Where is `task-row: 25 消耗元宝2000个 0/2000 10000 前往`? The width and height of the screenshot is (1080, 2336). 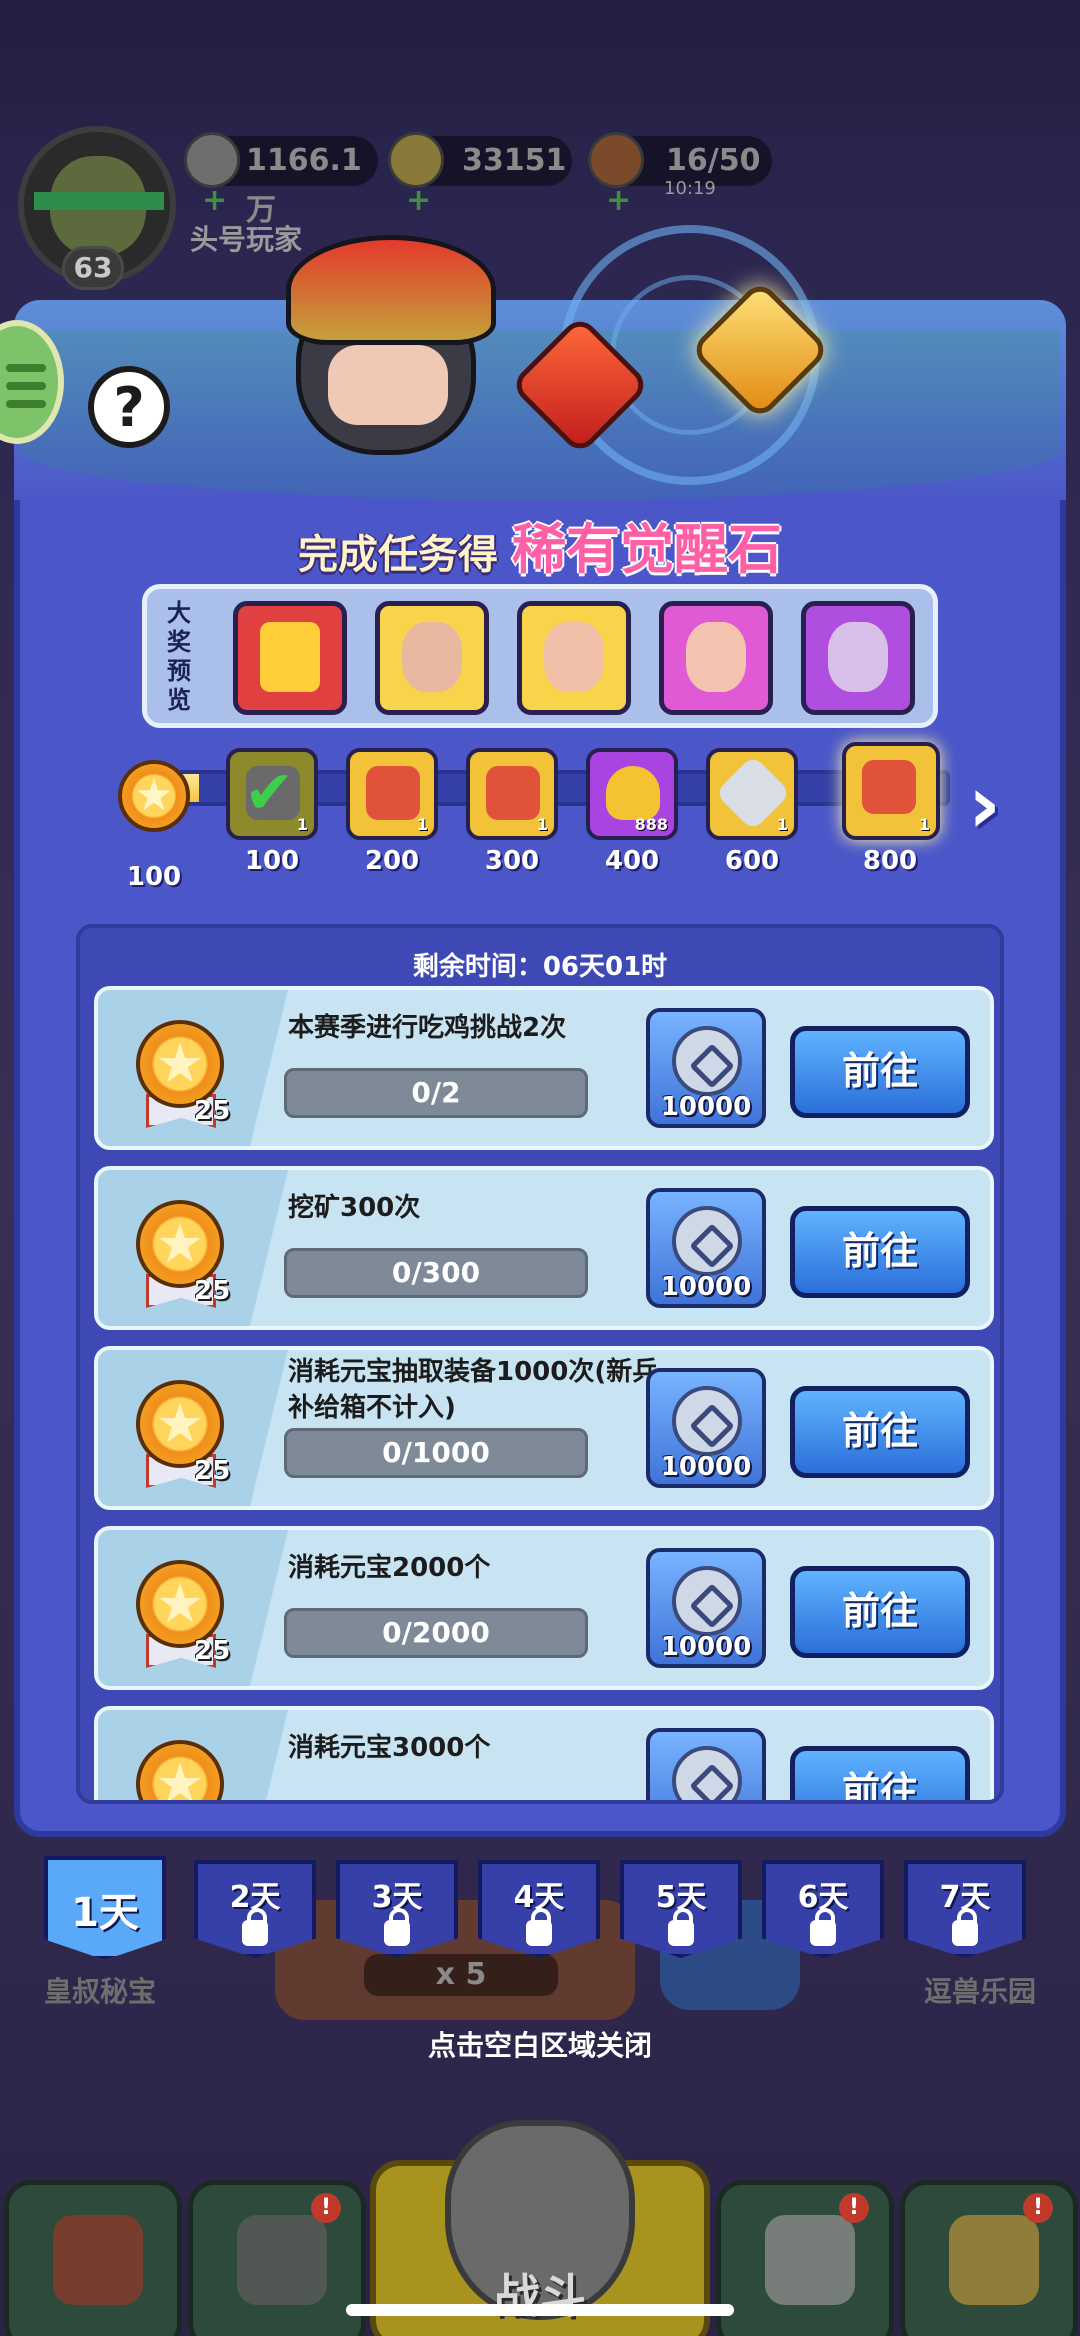
task-row: 25 消耗元宝2000个 0/2000 10000 前往 is located at coordinates (544, 1608).